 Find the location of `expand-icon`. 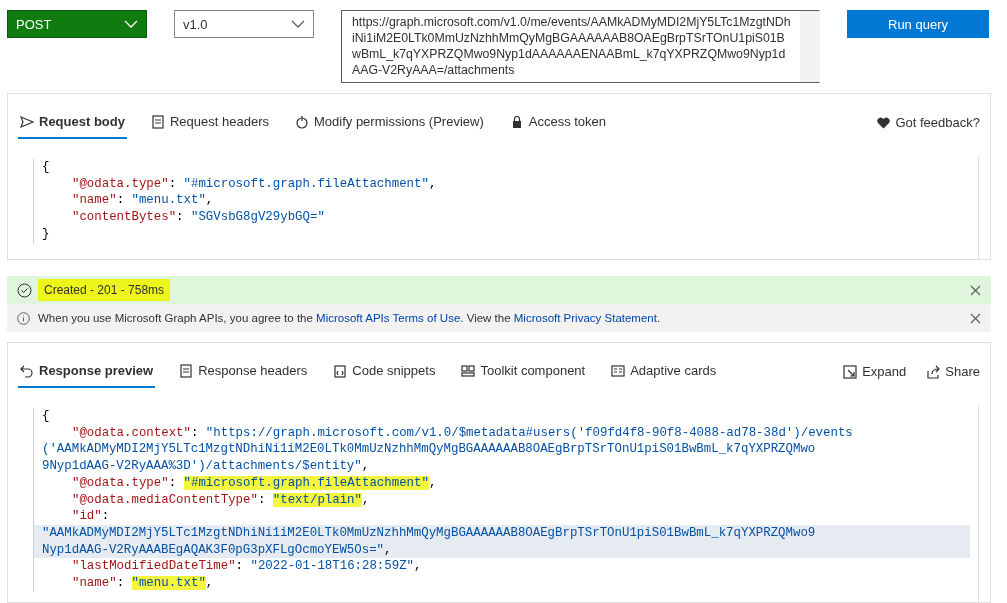

expand-icon is located at coordinates (850, 371).